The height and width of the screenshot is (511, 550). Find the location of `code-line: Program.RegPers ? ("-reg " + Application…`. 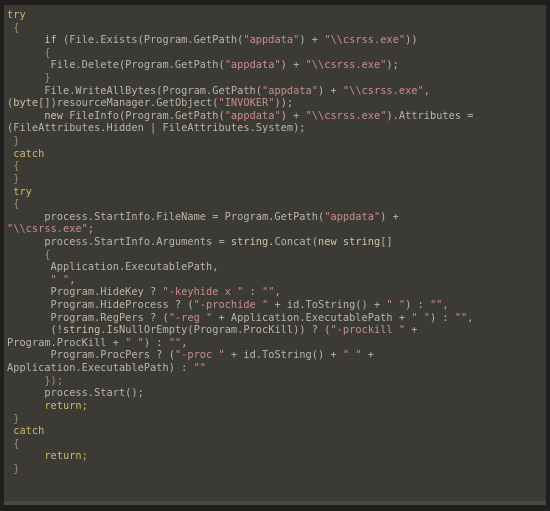

code-line: Program.RegPers ? ("-reg " + Application… is located at coordinates (275, 318).